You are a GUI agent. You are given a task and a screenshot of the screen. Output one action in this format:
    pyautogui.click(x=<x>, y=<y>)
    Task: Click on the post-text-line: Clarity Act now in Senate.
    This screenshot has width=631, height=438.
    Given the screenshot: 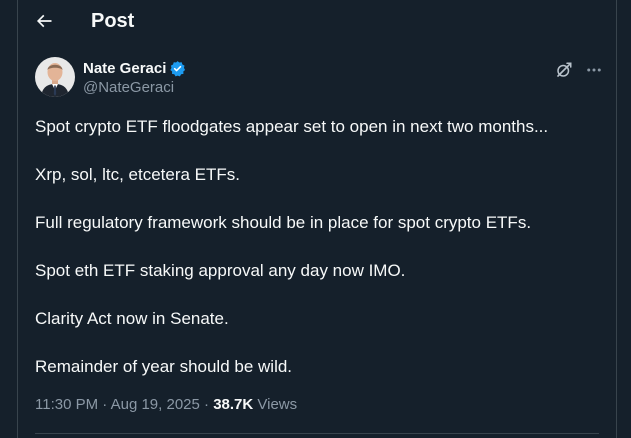 What is the action you would take?
    pyautogui.click(x=132, y=318)
    